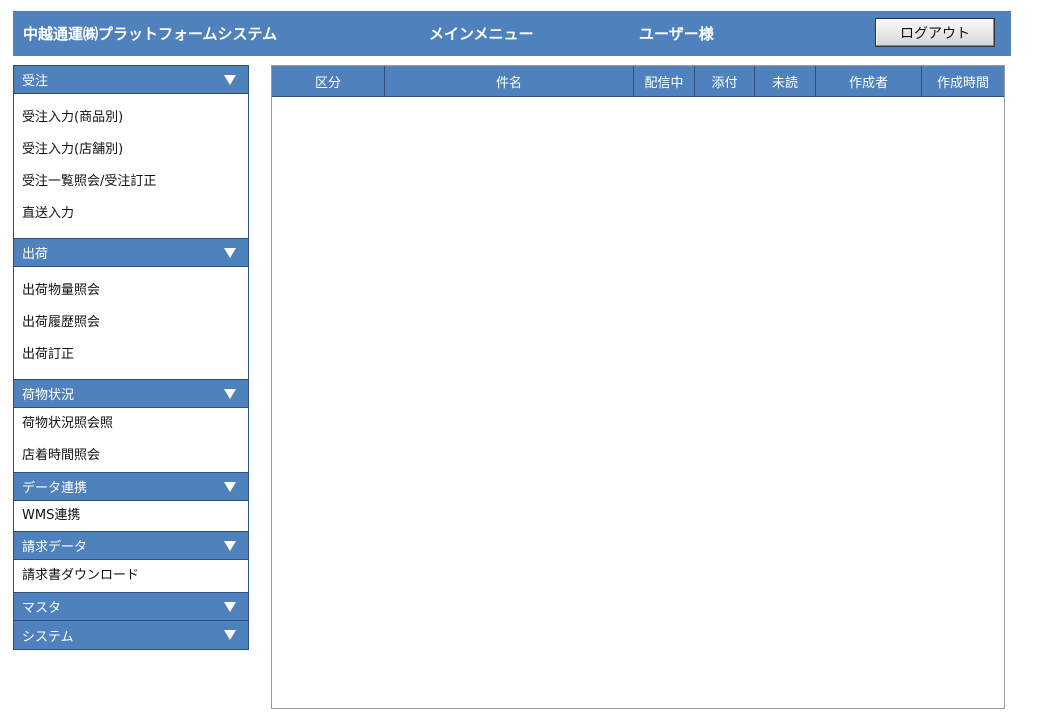  Describe the element at coordinates (785, 81) in the screenshot. I see `column-header-unread: 未読` at that location.